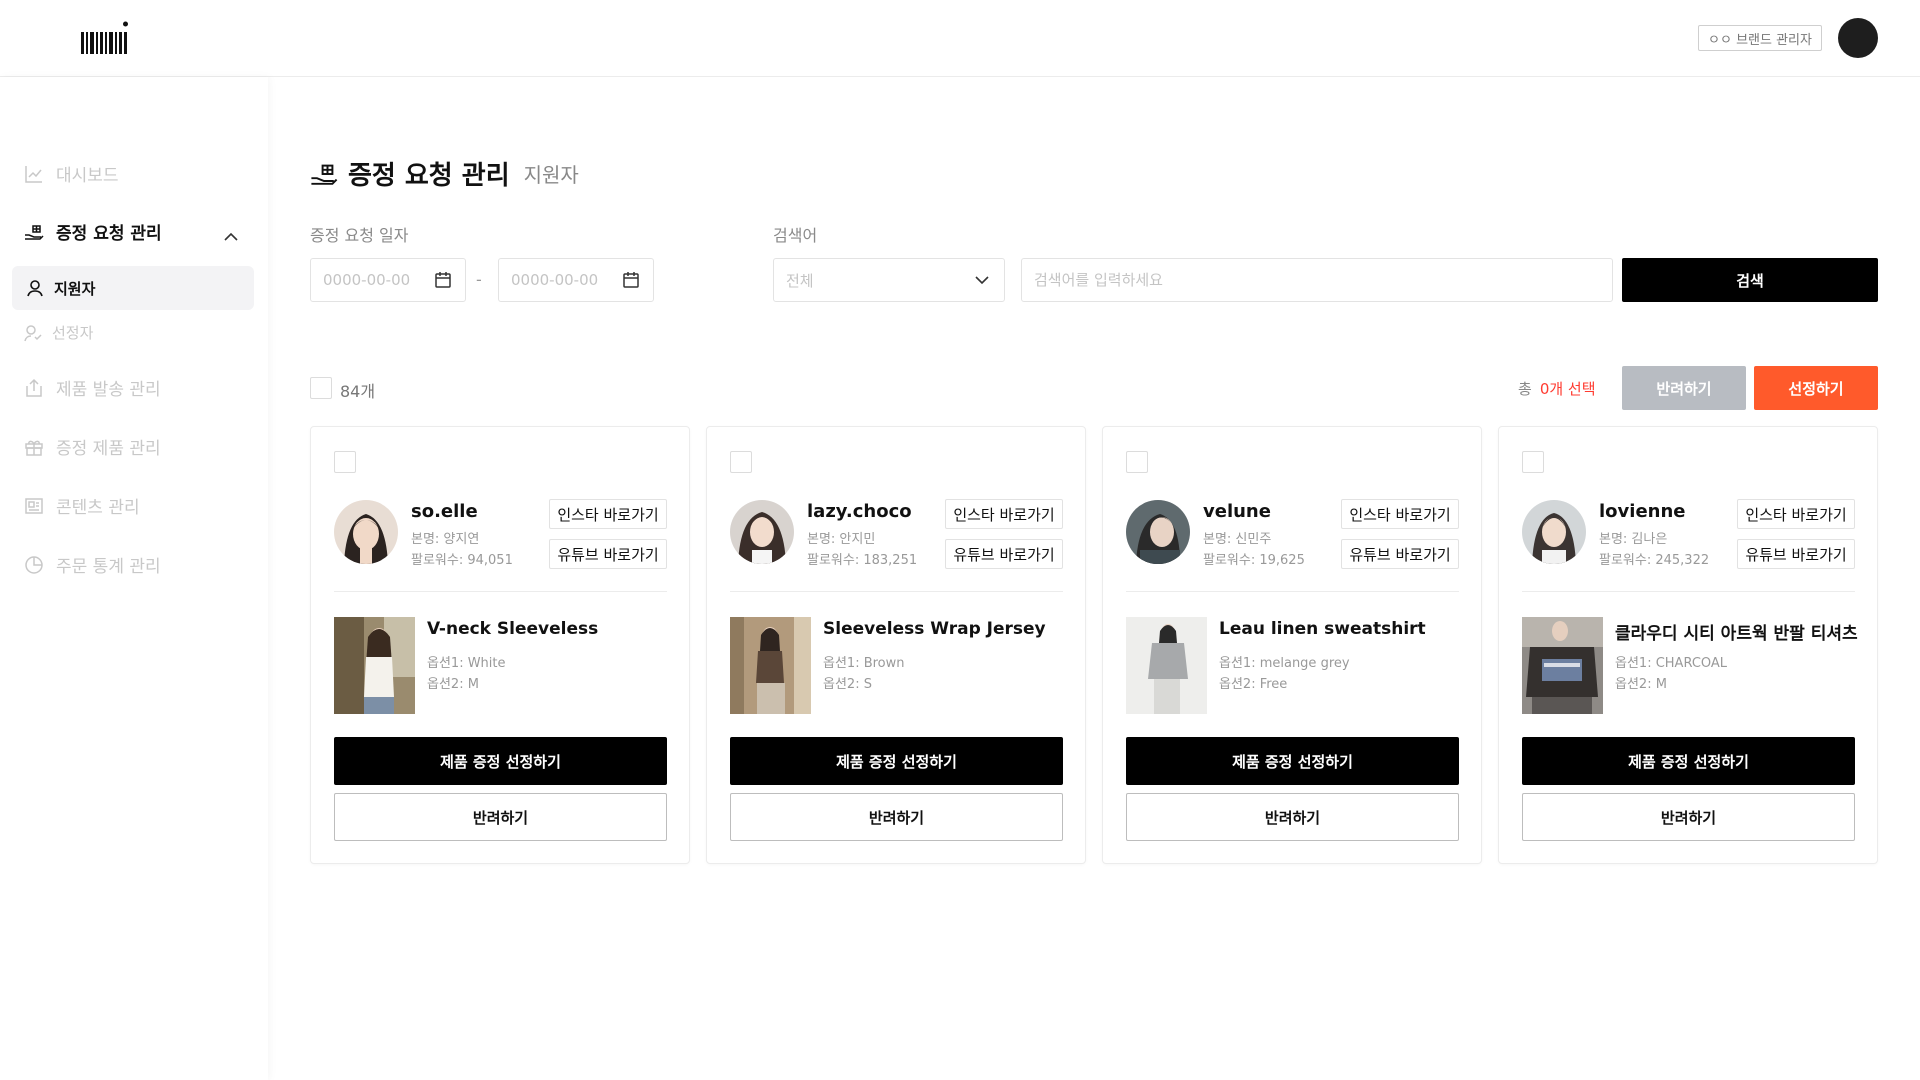  I want to click on sidebar-subitem-applicants: 지원자, so click(133, 288).